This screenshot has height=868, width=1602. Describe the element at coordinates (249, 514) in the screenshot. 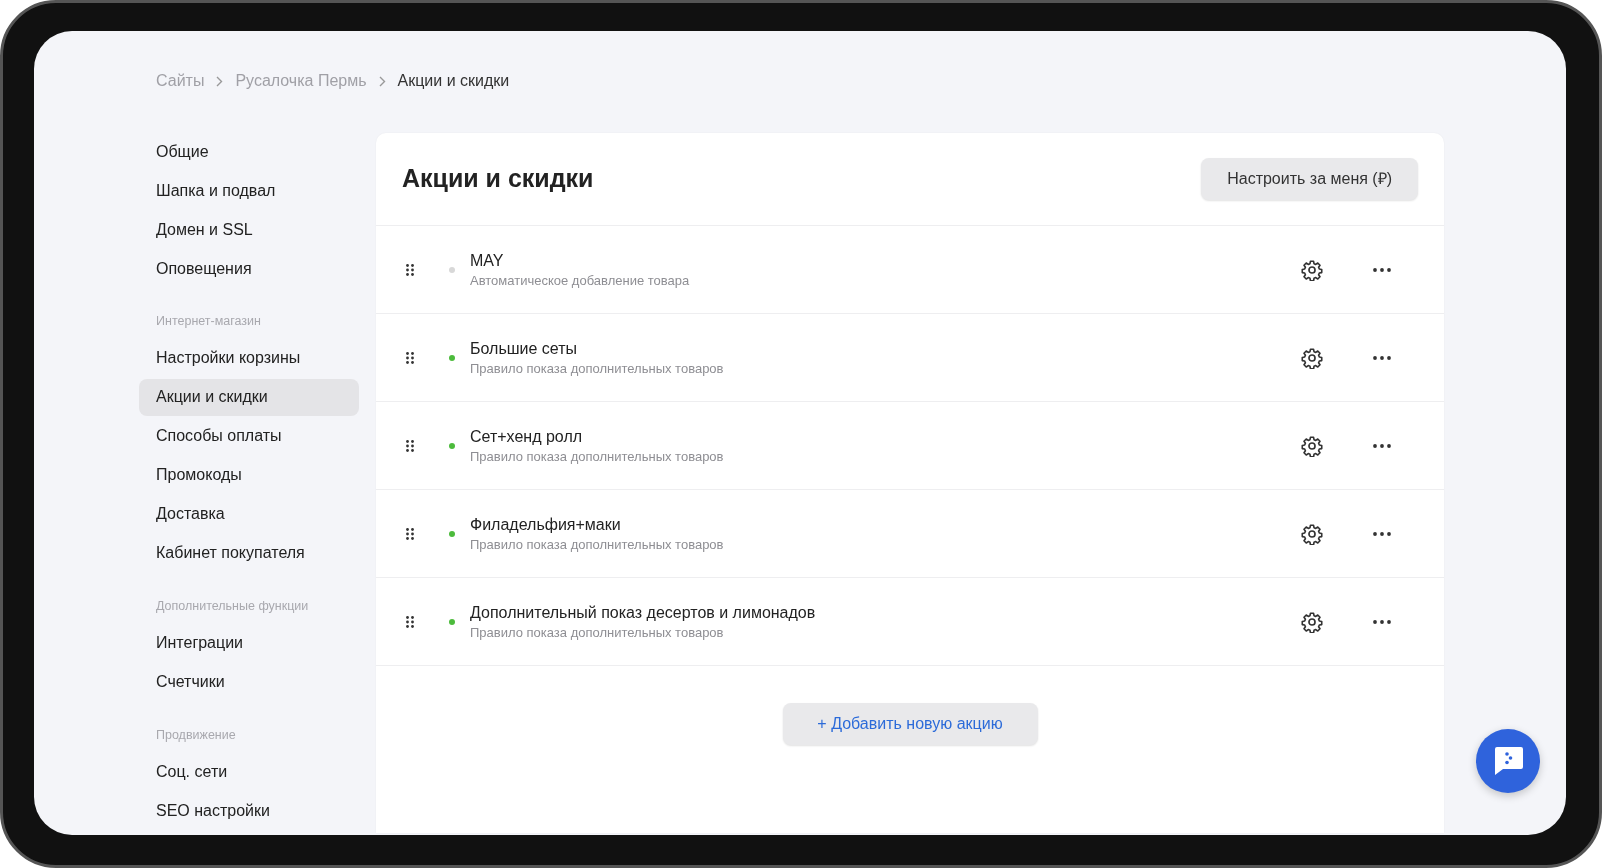

I see `sidebar-item: Доставка` at that location.